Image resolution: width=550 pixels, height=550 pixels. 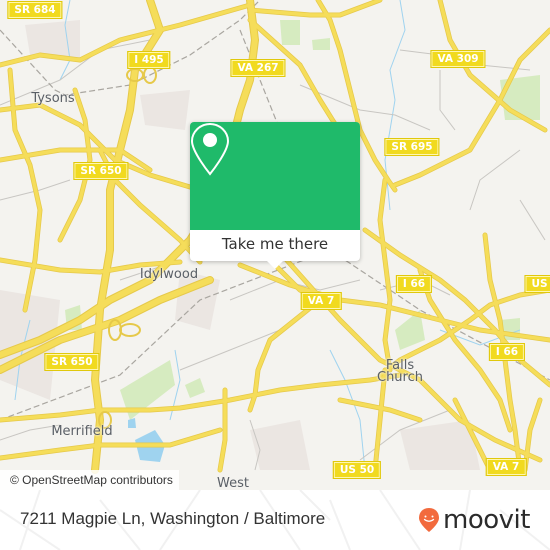 I want to click on route-shield-i66-south: I 66, so click(x=507, y=352).